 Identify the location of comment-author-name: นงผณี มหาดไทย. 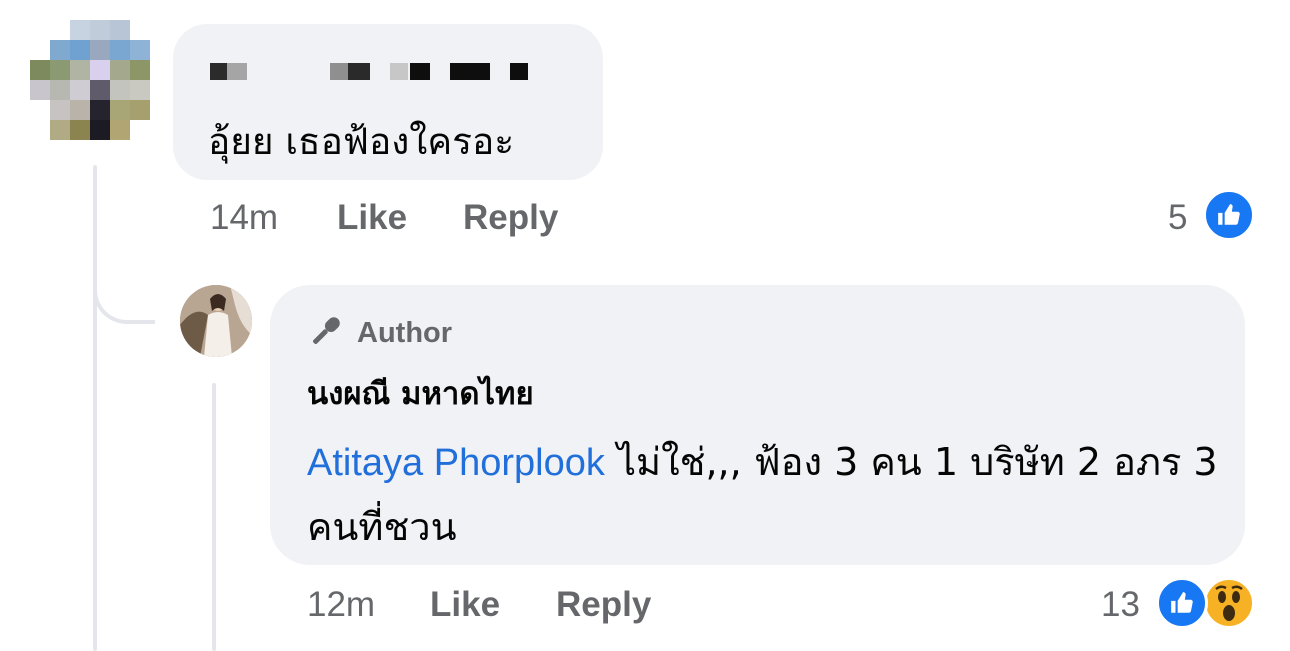
(420, 393).